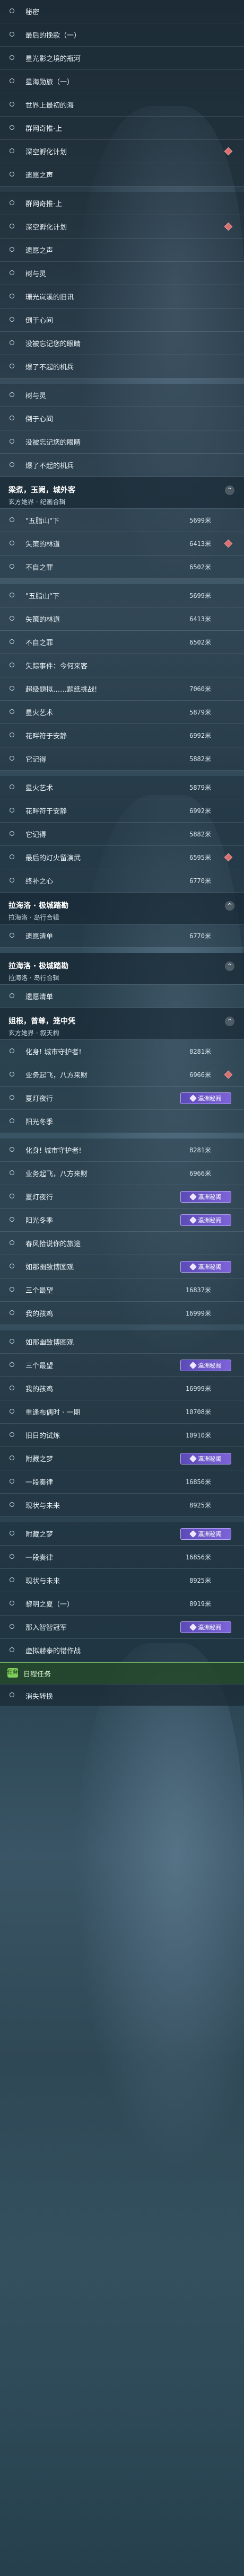  I want to click on list-item: 阳光冬季, so click(122, 1121).